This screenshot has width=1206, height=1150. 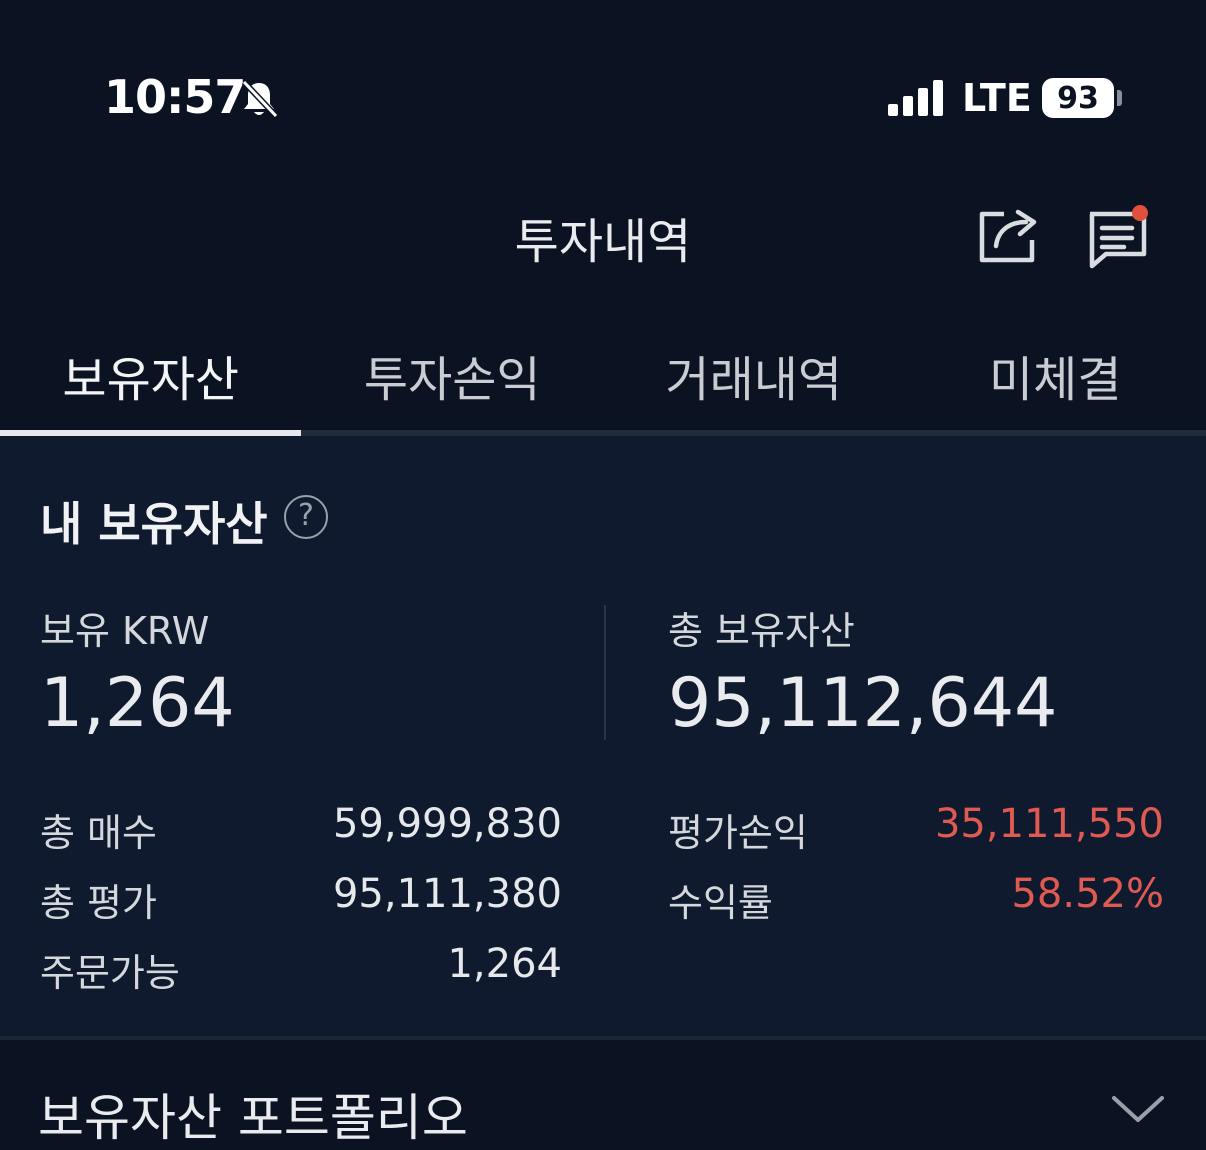 What do you see at coordinates (447, 894) in the screenshot?
I see `total-eval-value: 95,111,380` at bounding box center [447, 894].